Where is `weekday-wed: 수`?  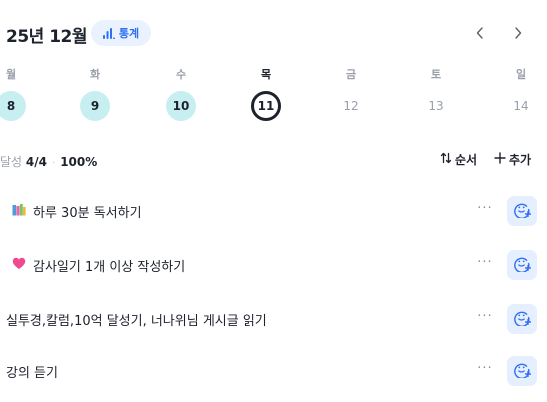 weekday-wed: 수 is located at coordinates (181, 74).